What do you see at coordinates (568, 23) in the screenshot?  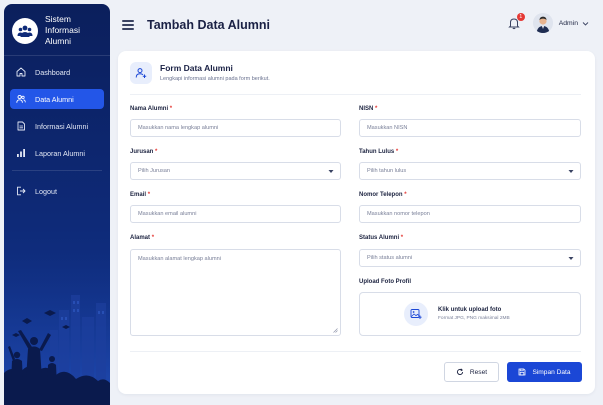 I see `user-name: Admin` at bounding box center [568, 23].